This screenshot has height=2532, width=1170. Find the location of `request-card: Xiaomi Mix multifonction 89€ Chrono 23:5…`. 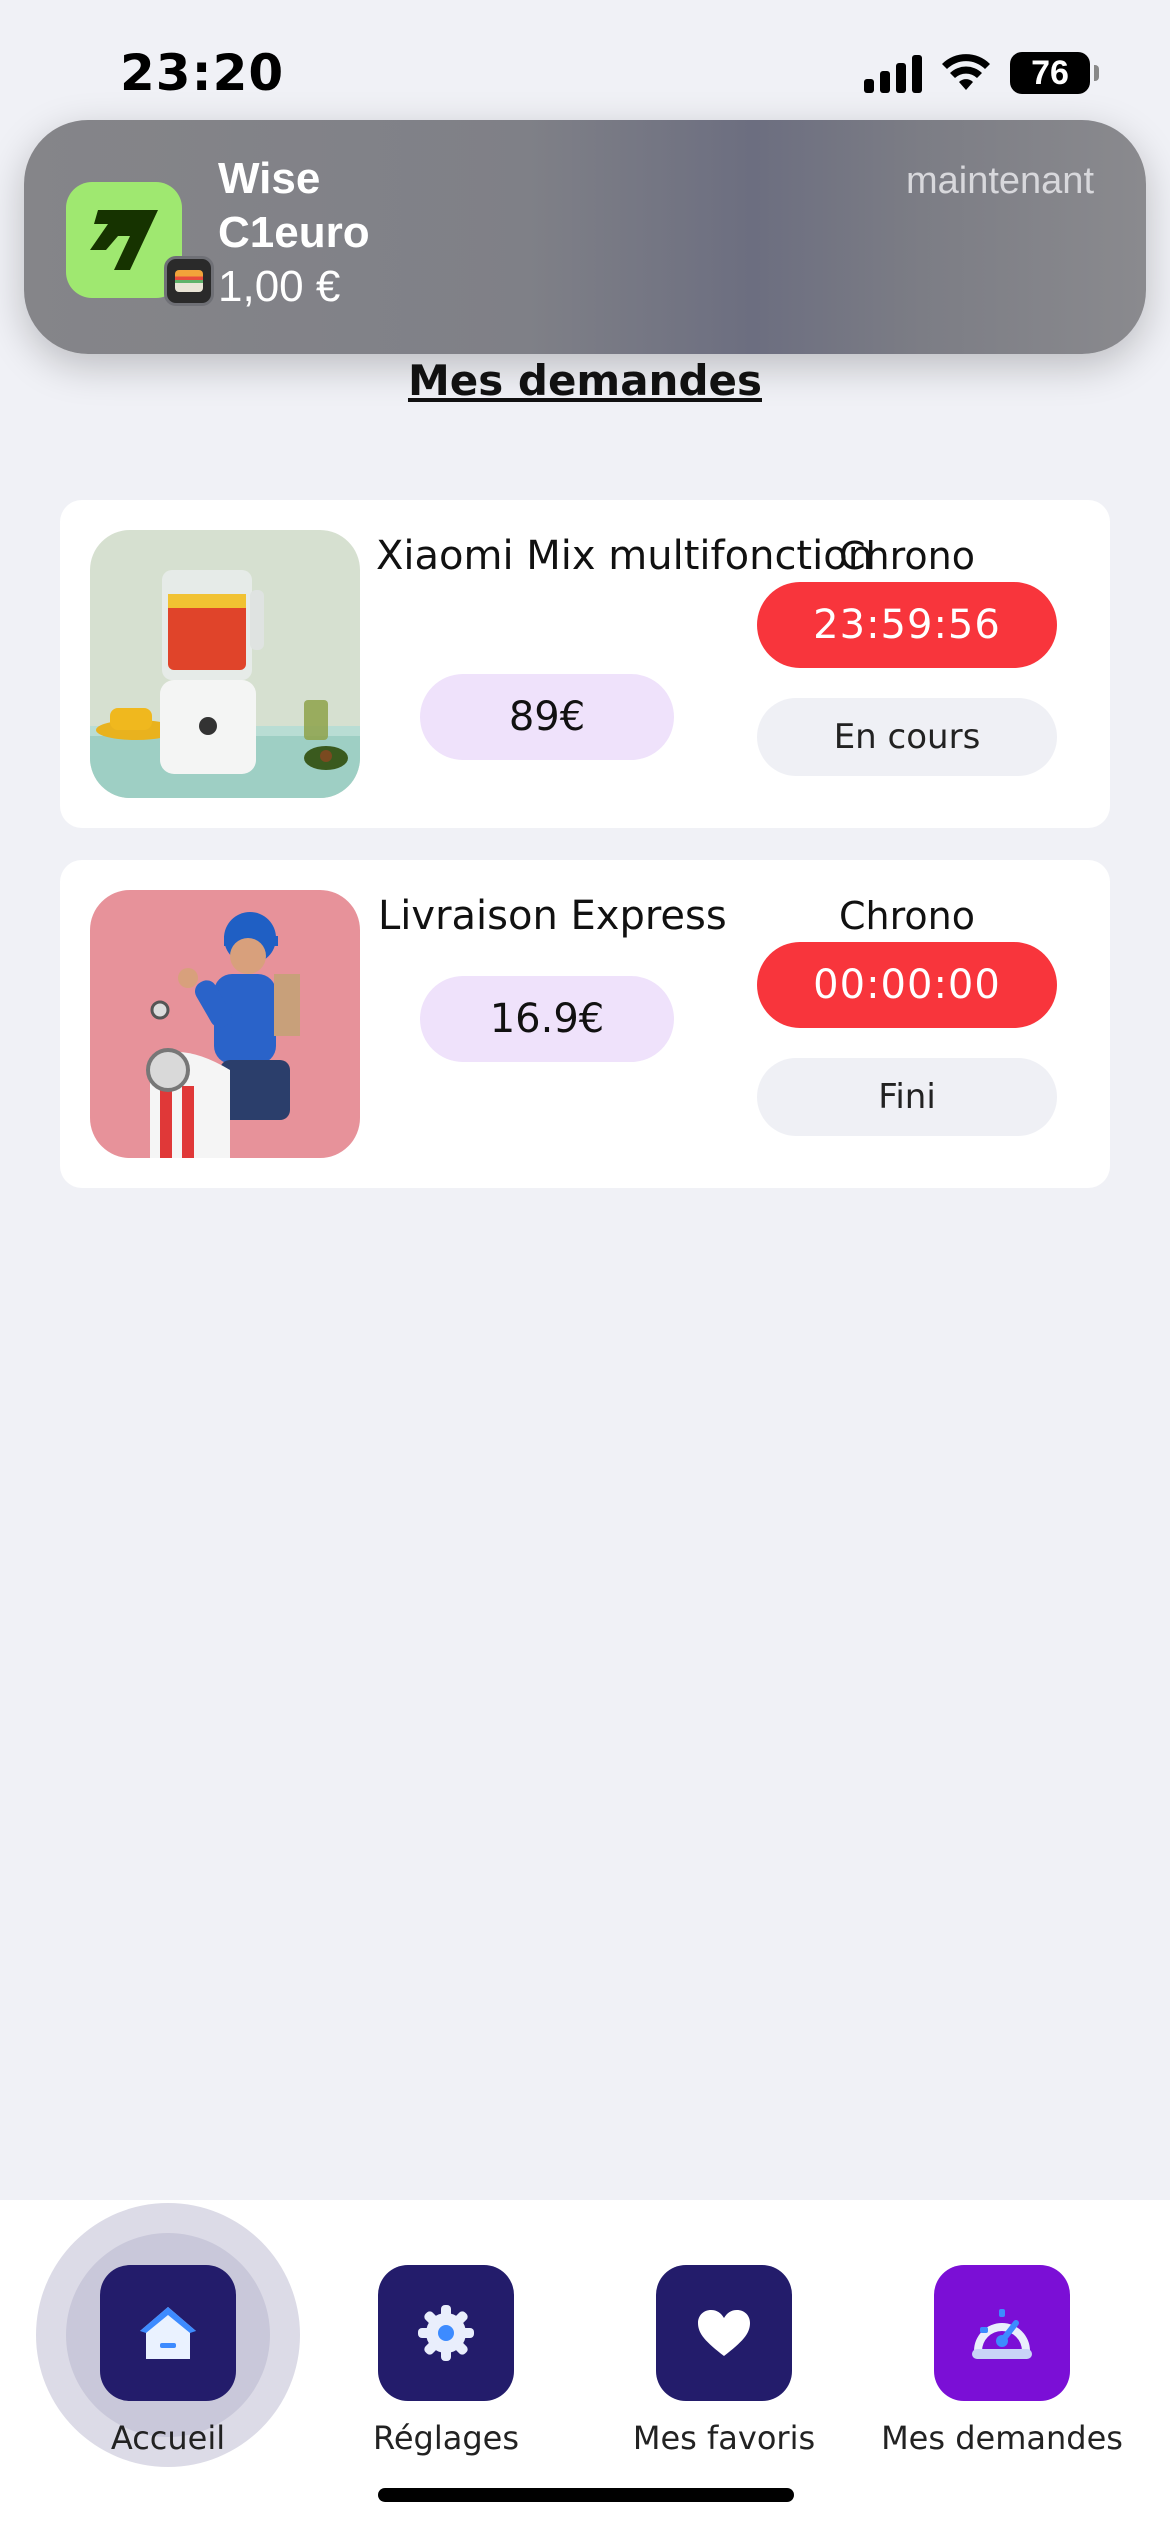

request-card: Xiaomi Mix multifonction 89€ Chrono 23:5… is located at coordinates (585, 664).